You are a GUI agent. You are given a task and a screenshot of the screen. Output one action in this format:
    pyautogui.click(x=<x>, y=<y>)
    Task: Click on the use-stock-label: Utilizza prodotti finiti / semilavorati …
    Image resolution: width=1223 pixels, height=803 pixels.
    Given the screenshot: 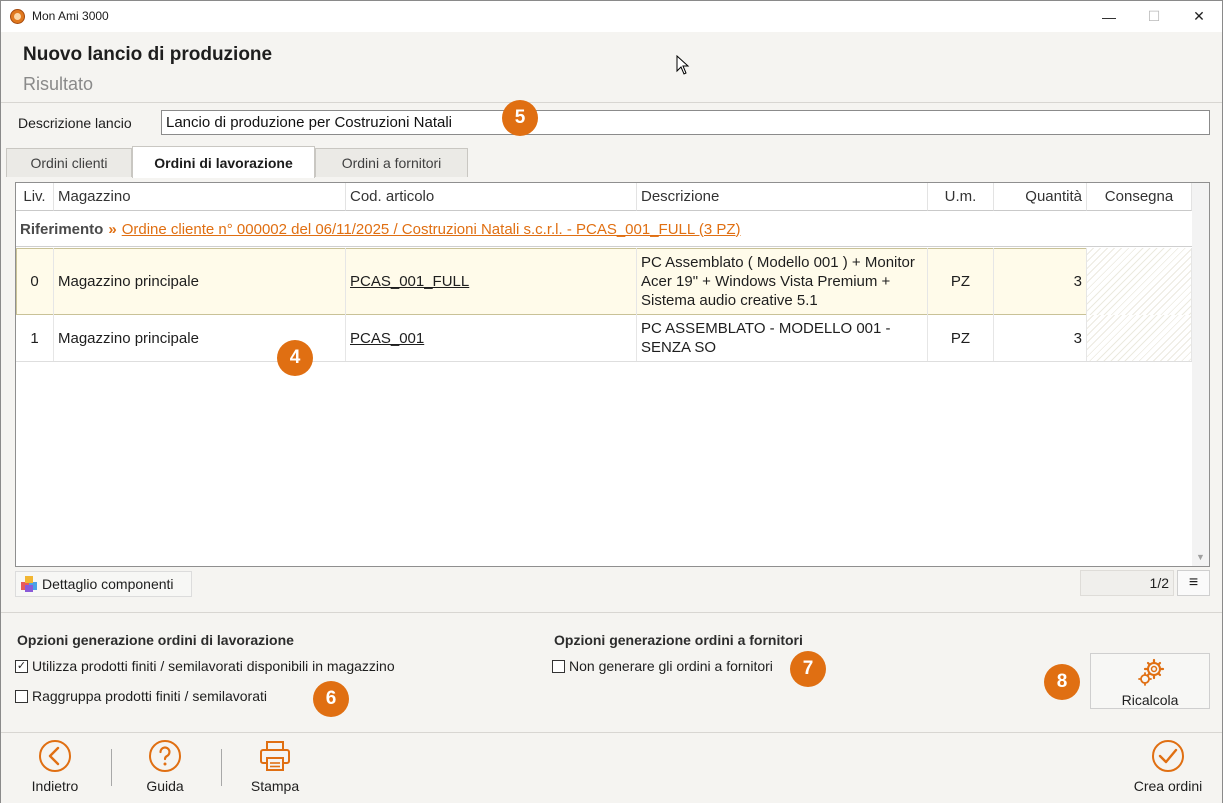 What is the action you would take?
    pyautogui.click(x=213, y=666)
    